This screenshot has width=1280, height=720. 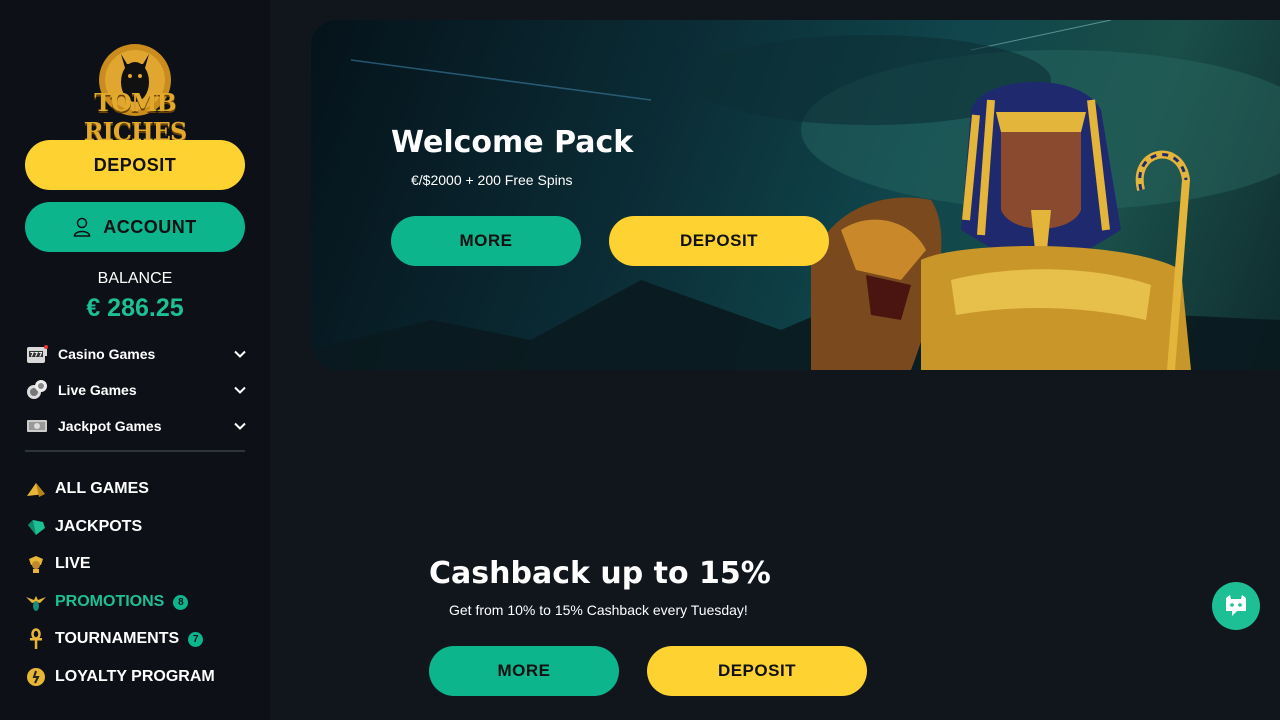 I want to click on ankh-icon, so click(x=36, y=639).